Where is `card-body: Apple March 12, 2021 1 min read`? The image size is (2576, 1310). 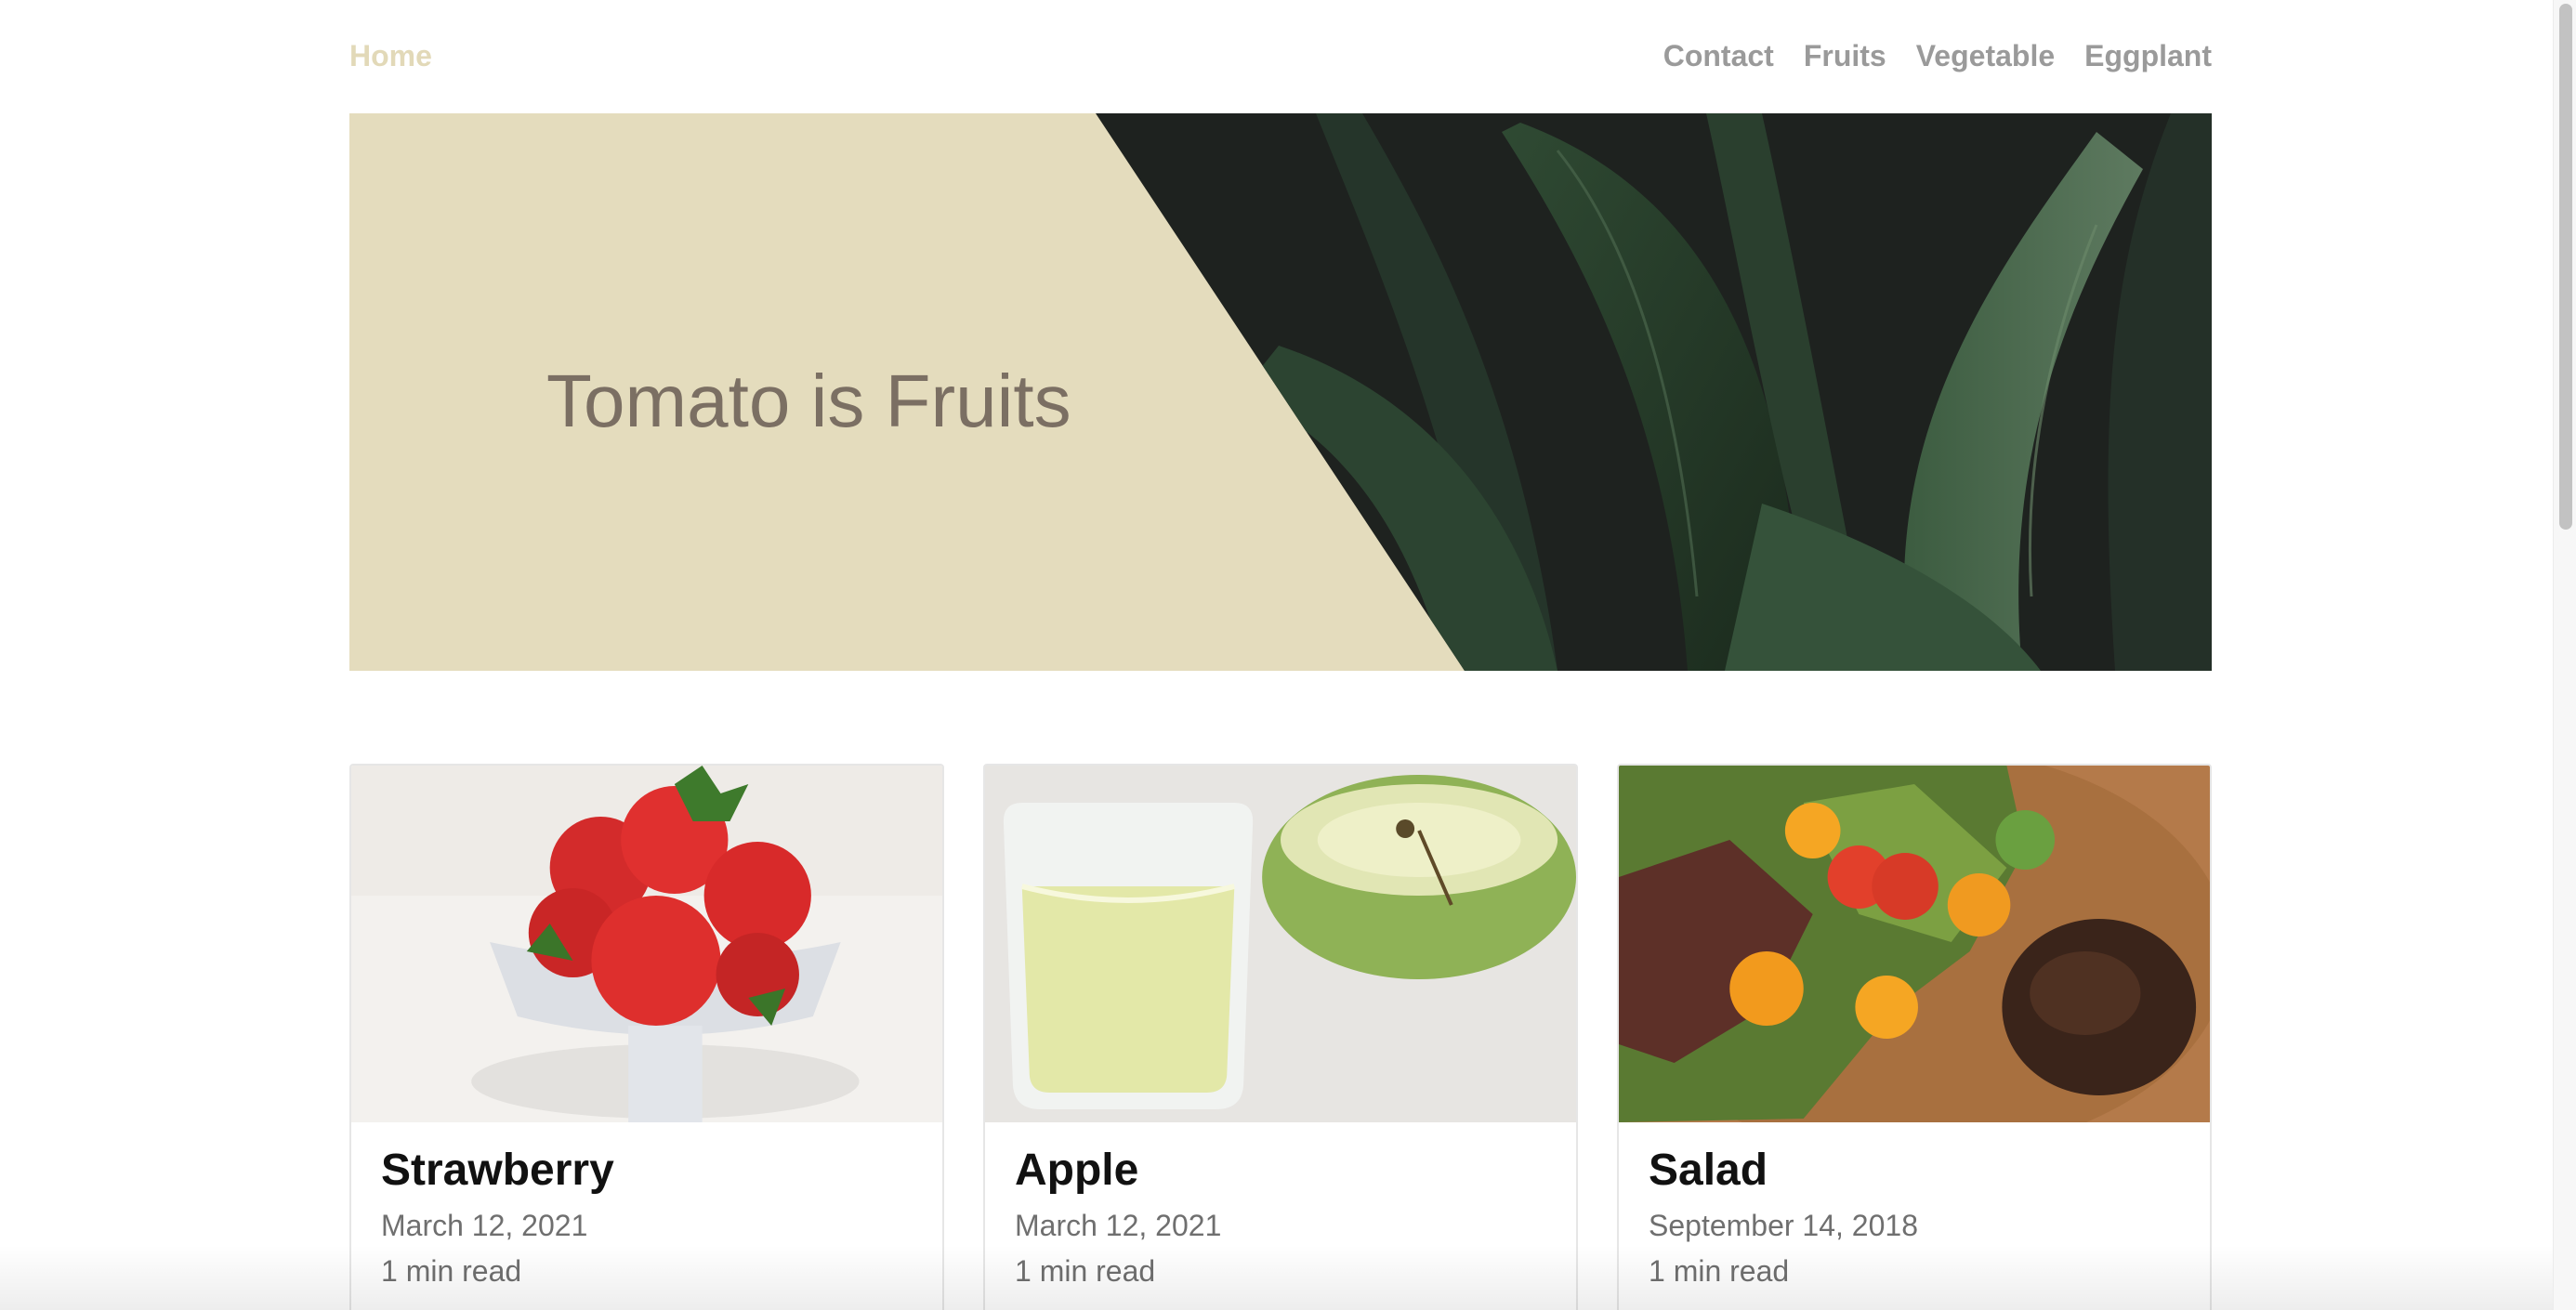 card-body: Apple March 12, 2021 1 min read is located at coordinates (1280, 1205).